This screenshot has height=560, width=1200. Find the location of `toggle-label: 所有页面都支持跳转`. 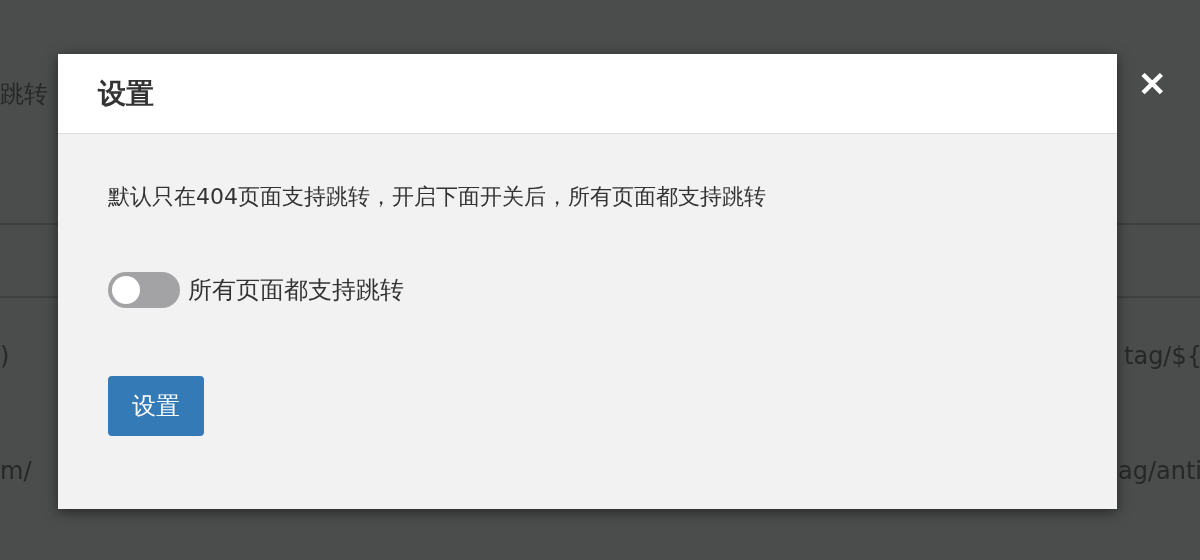

toggle-label: 所有页面都支持跳转 is located at coordinates (296, 290).